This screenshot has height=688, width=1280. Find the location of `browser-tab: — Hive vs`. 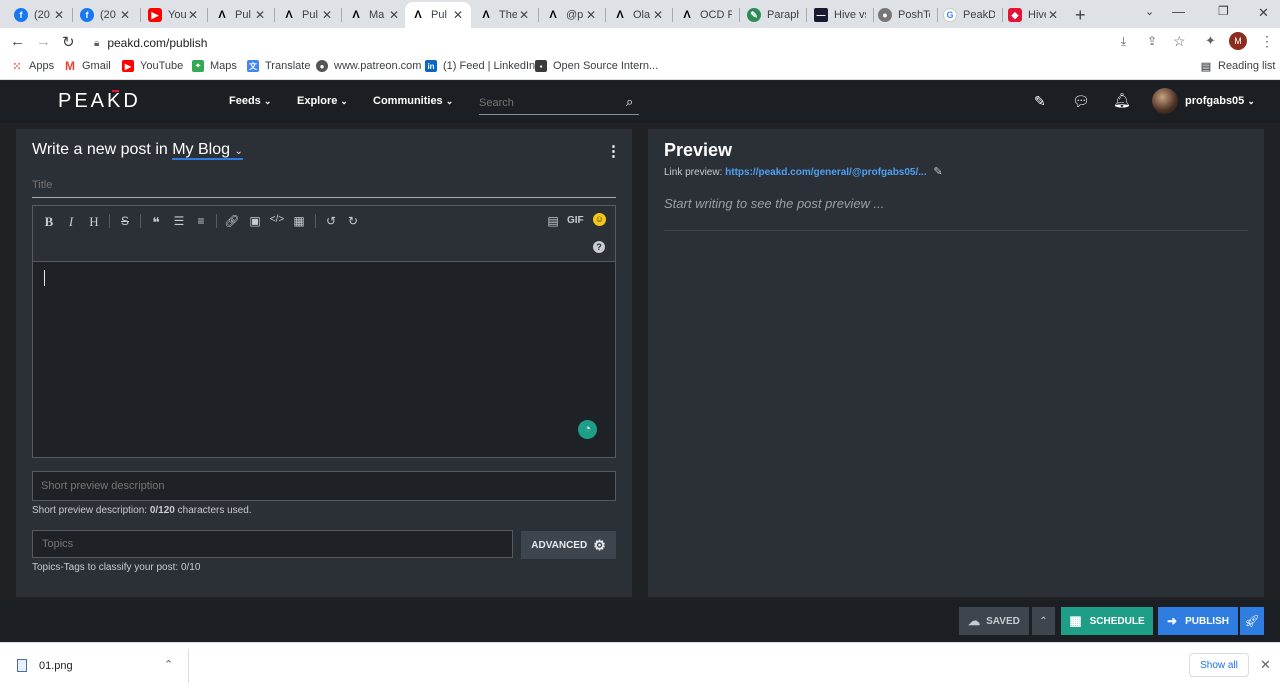

browser-tab: — Hive vs is located at coordinates (840, 15).